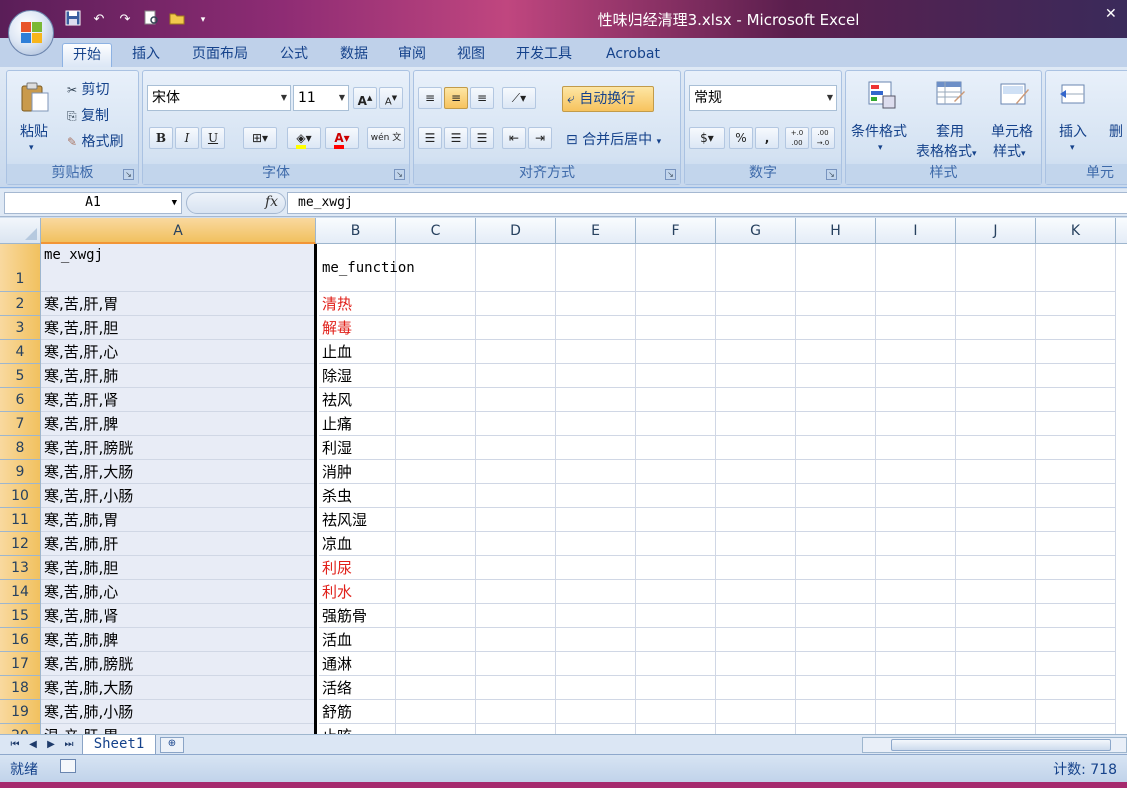 The width and height of the screenshot is (1127, 788). I want to click on cell-a: 寒,苦,肺,小肠, so click(178, 712).